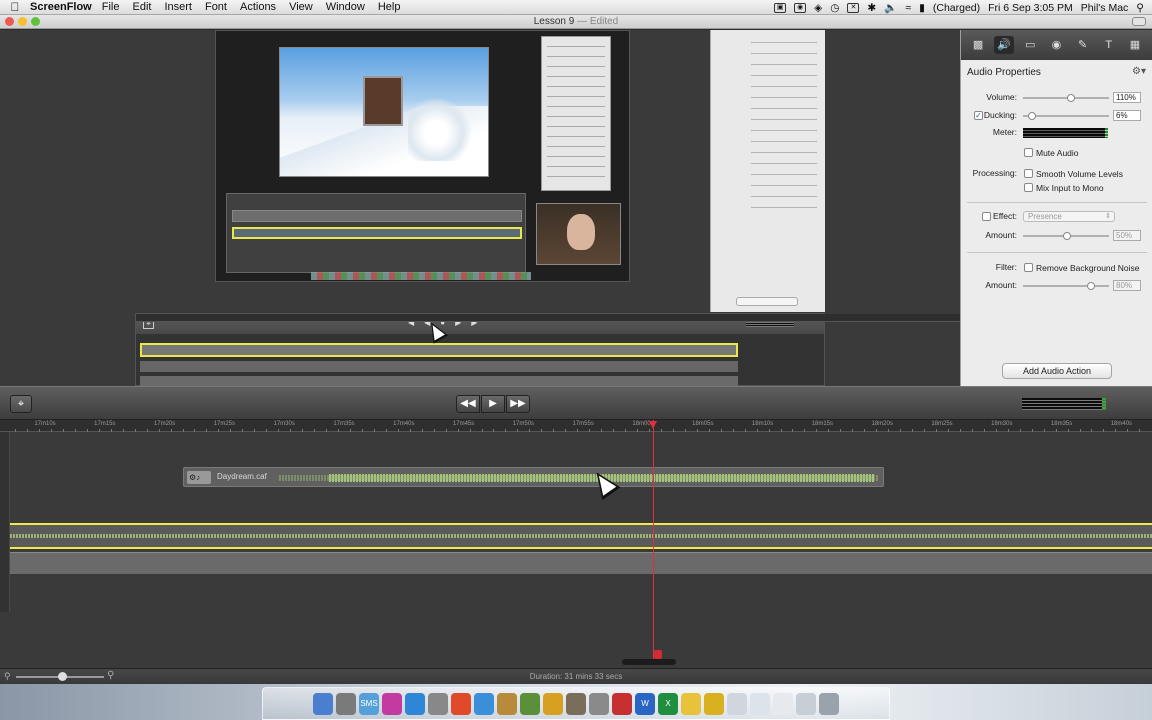  What do you see at coordinates (581, 536) in the screenshot?
I see `voice-clip-selected` at bounding box center [581, 536].